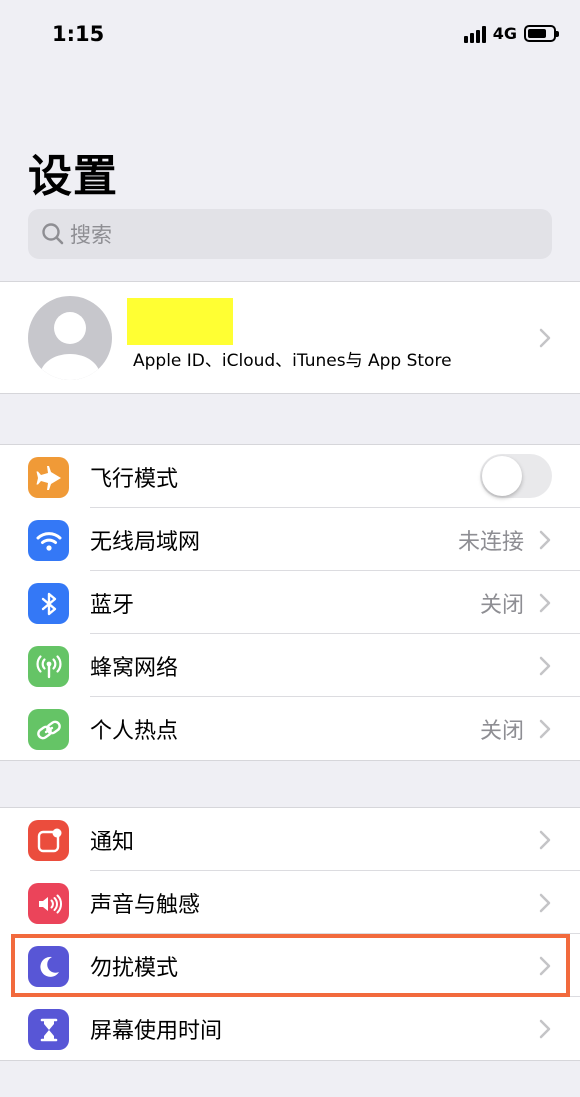 The height and width of the screenshot is (1097, 580). What do you see at coordinates (290, 539) in the screenshot?
I see `settings-row-wifi: 无线局域网 未连接` at bounding box center [290, 539].